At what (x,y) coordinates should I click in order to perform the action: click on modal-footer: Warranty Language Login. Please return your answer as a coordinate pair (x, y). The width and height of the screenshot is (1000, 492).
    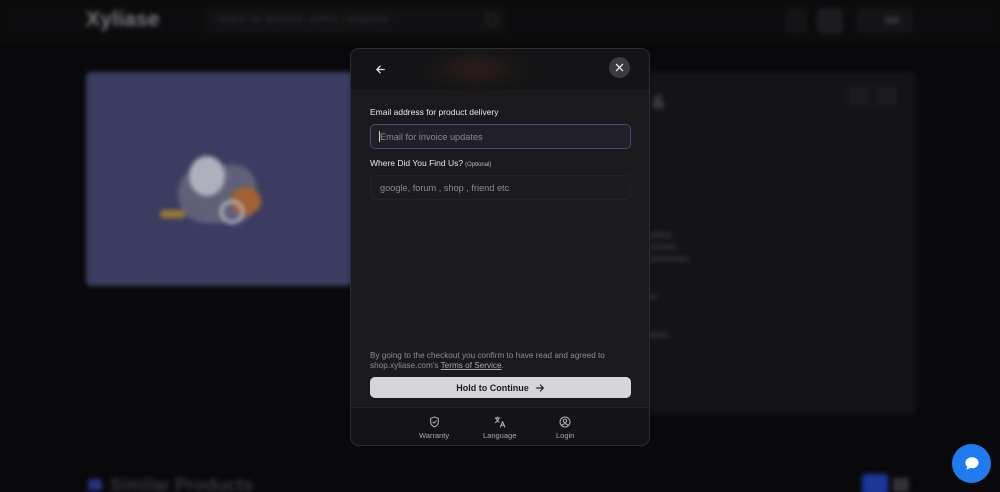
    Looking at the image, I should click on (500, 426).